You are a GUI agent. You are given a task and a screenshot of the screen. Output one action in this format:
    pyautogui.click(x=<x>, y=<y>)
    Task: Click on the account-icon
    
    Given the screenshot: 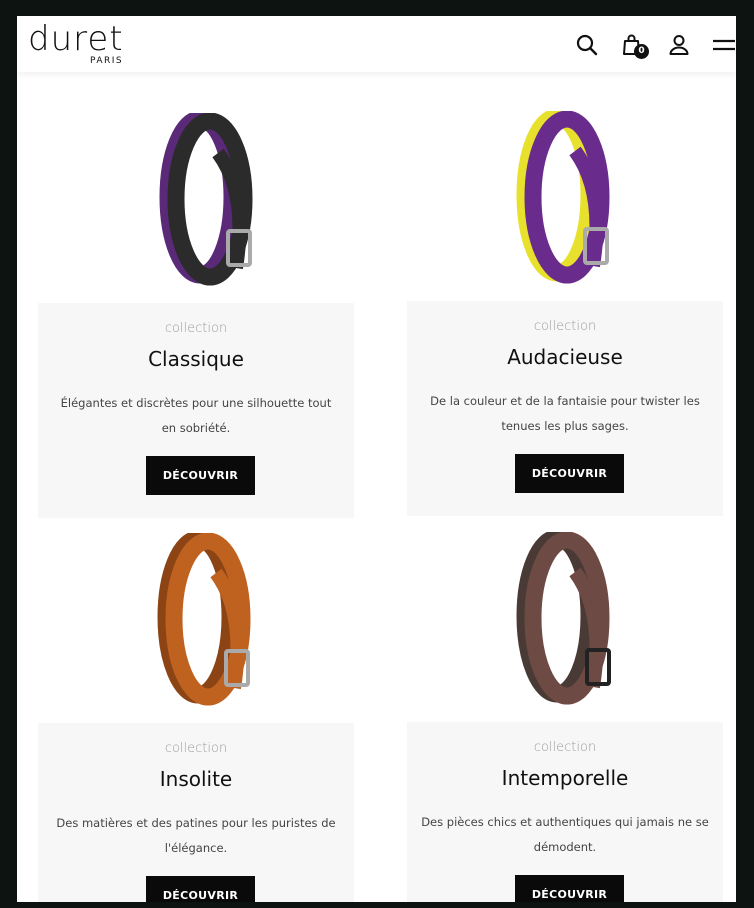 What is the action you would take?
    pyautogui.click(x=679, y=45)
    